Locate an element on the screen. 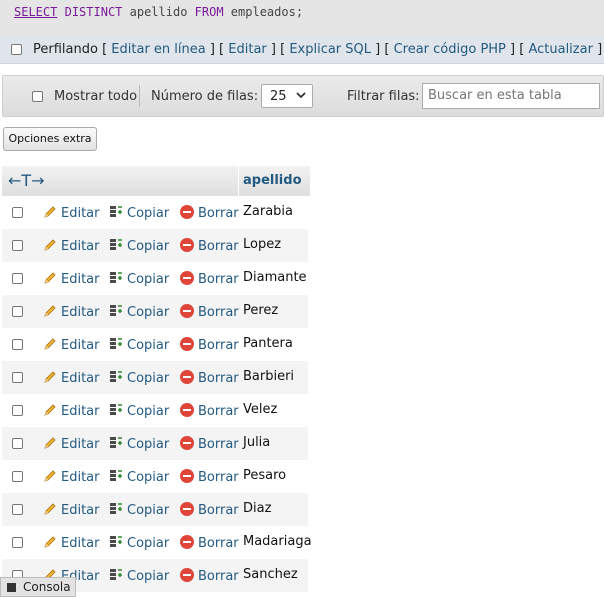 This screenshot has width=604, height=597. table-row: Editar Copiar Borrar Diamante is located at coordinates (155, 278).